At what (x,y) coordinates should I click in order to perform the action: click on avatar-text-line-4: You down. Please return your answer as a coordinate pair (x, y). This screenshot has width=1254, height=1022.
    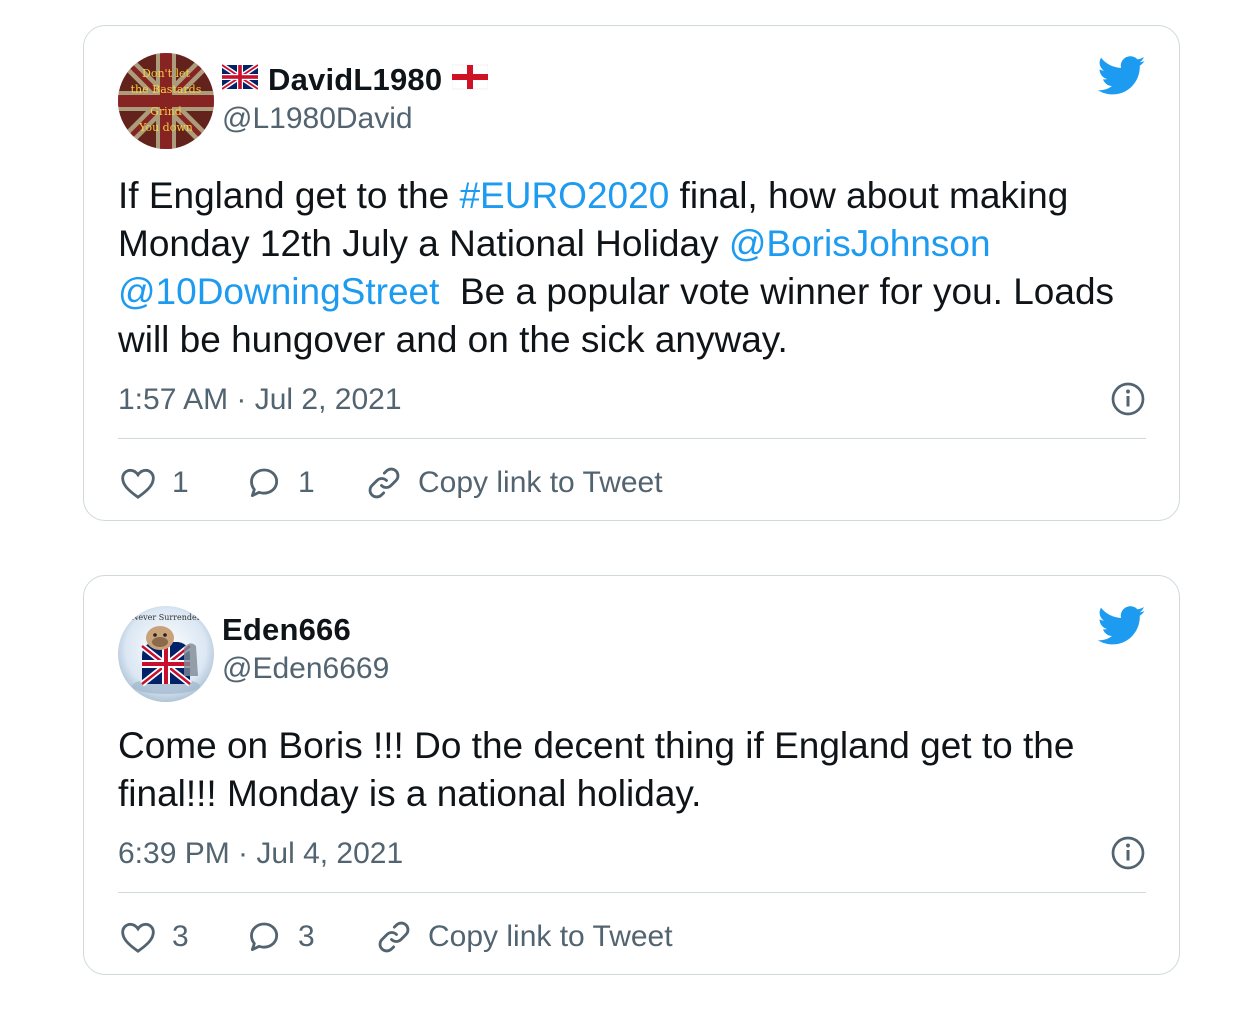
    Looking at the image, I should click on (165, 127).